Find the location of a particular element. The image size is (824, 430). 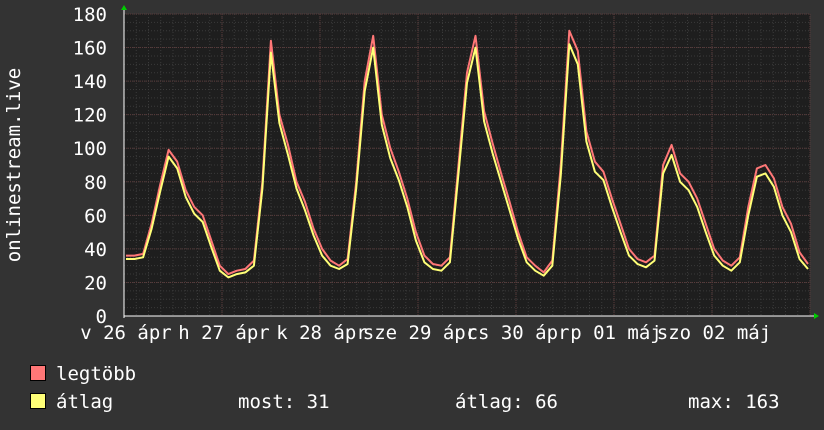

legend-item-max: legtöbb is located at coordinates (83, 374).